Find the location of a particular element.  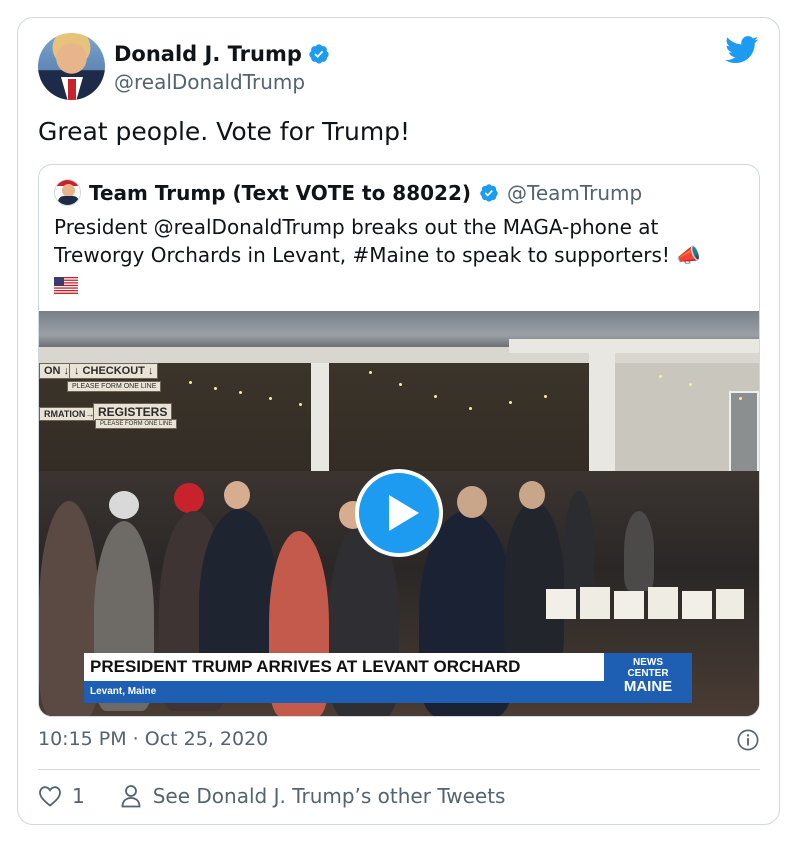

like-count: 1 is located at coordinates (78, 796).